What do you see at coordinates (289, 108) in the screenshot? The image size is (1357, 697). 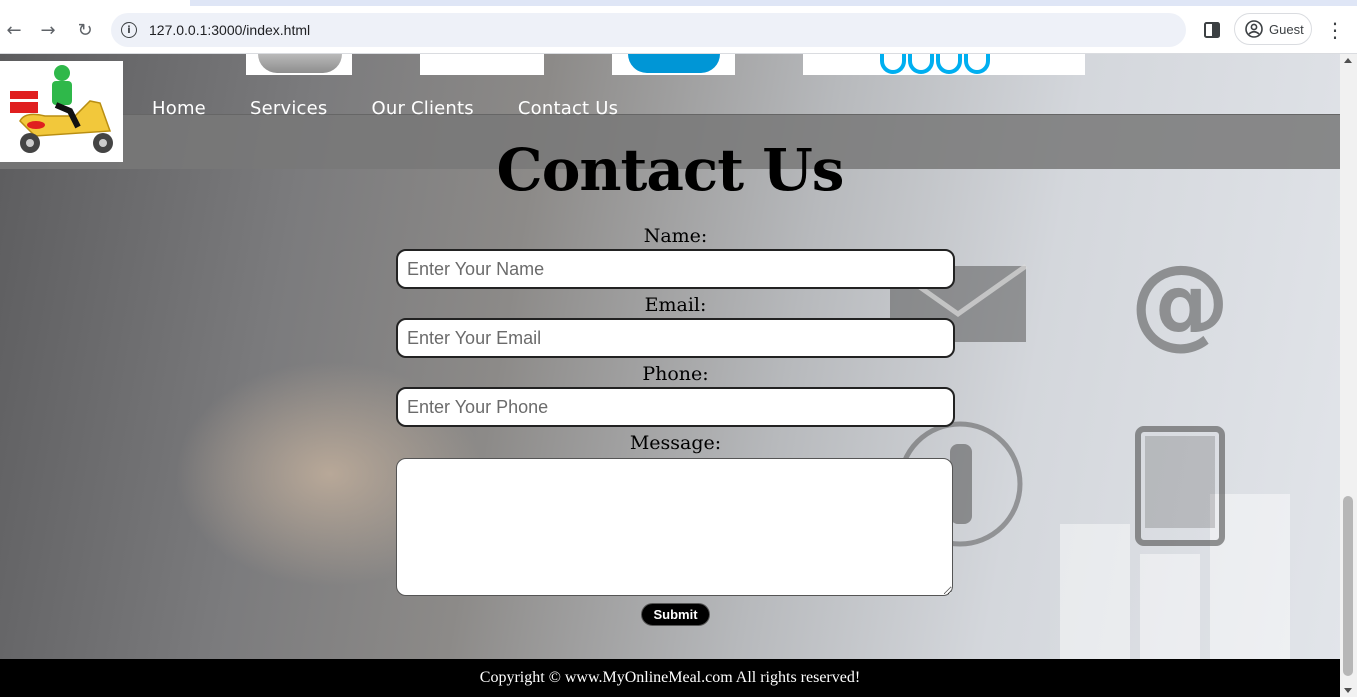 I see `nav-services: Services` at bounding box center [289, 108].